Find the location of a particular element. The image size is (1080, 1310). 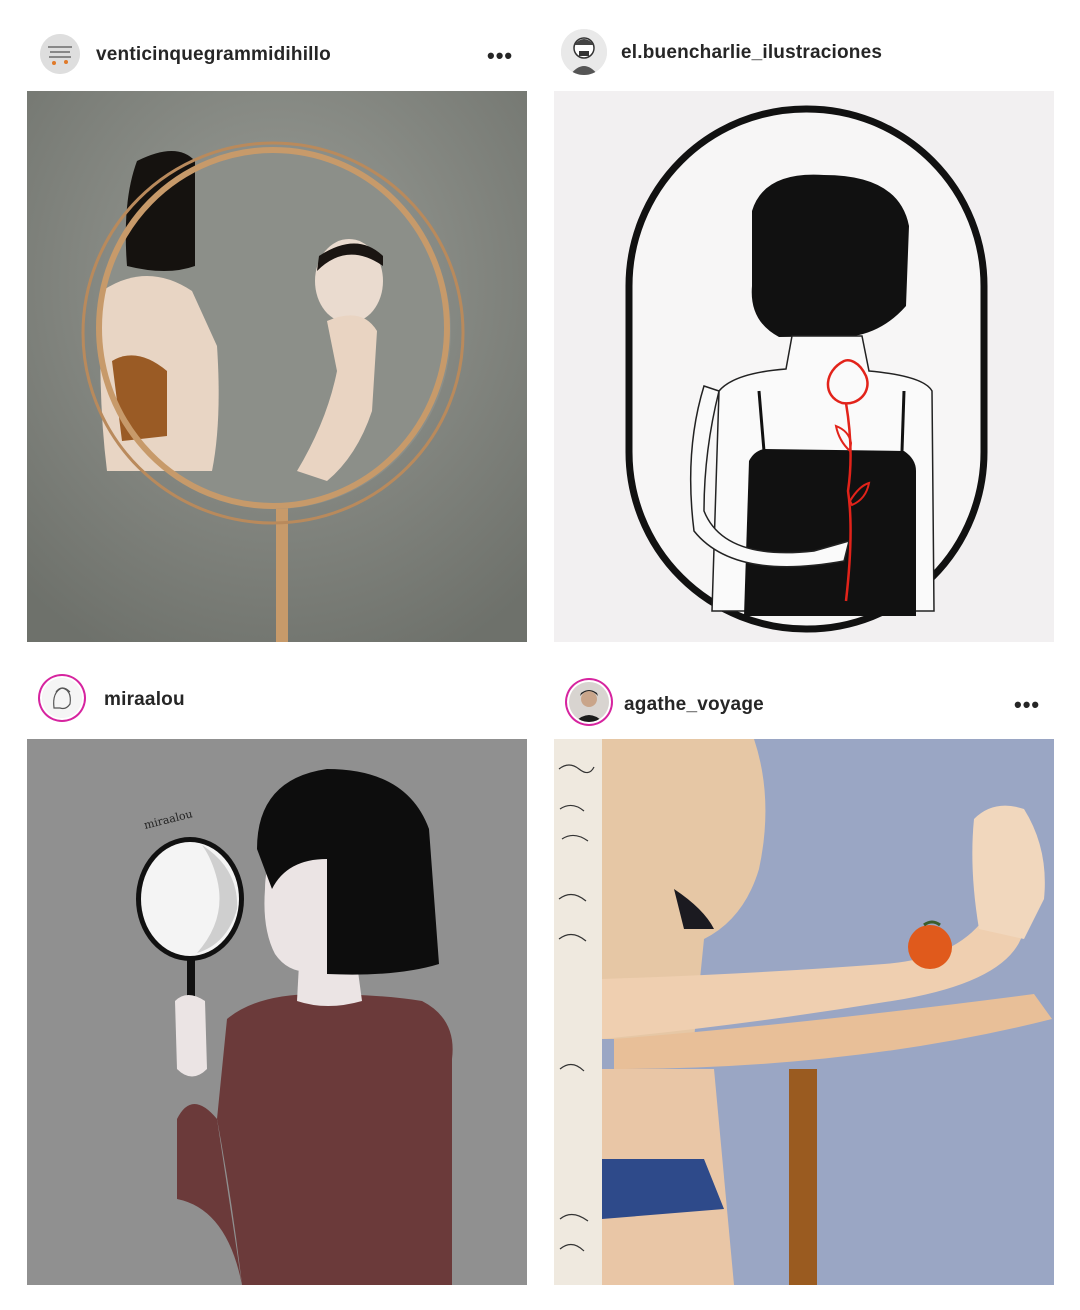

username: venticinquegrammidihillo is located at coordinates (213, 55).